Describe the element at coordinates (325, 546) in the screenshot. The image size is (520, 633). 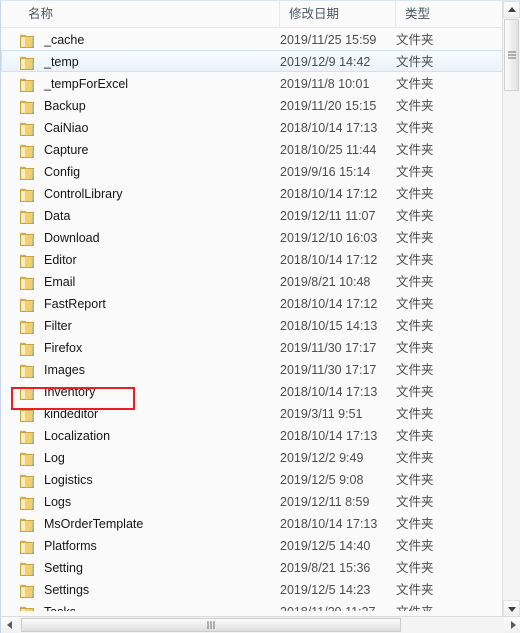
I see `file-date-modified: 2019/12/5 14:40` at that location.